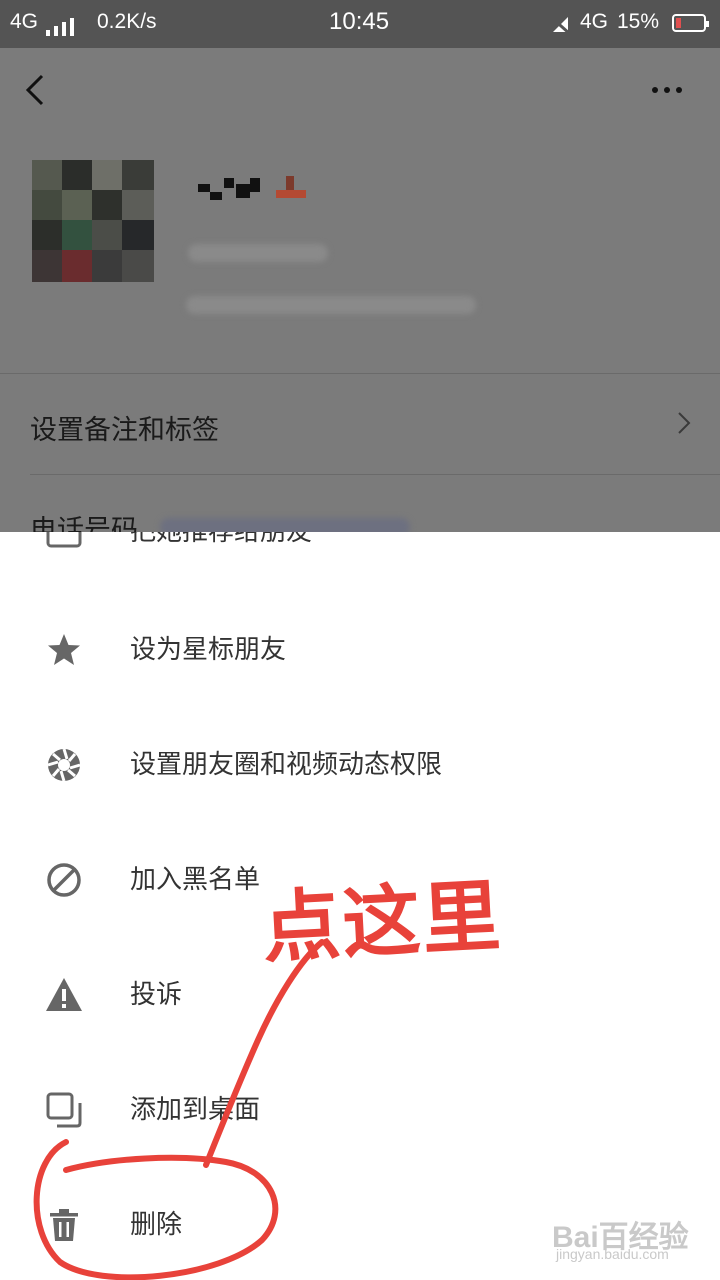 The width and height of the screenshot is (720, 1280). I want to click on share-card-icon, so click(64, 540).